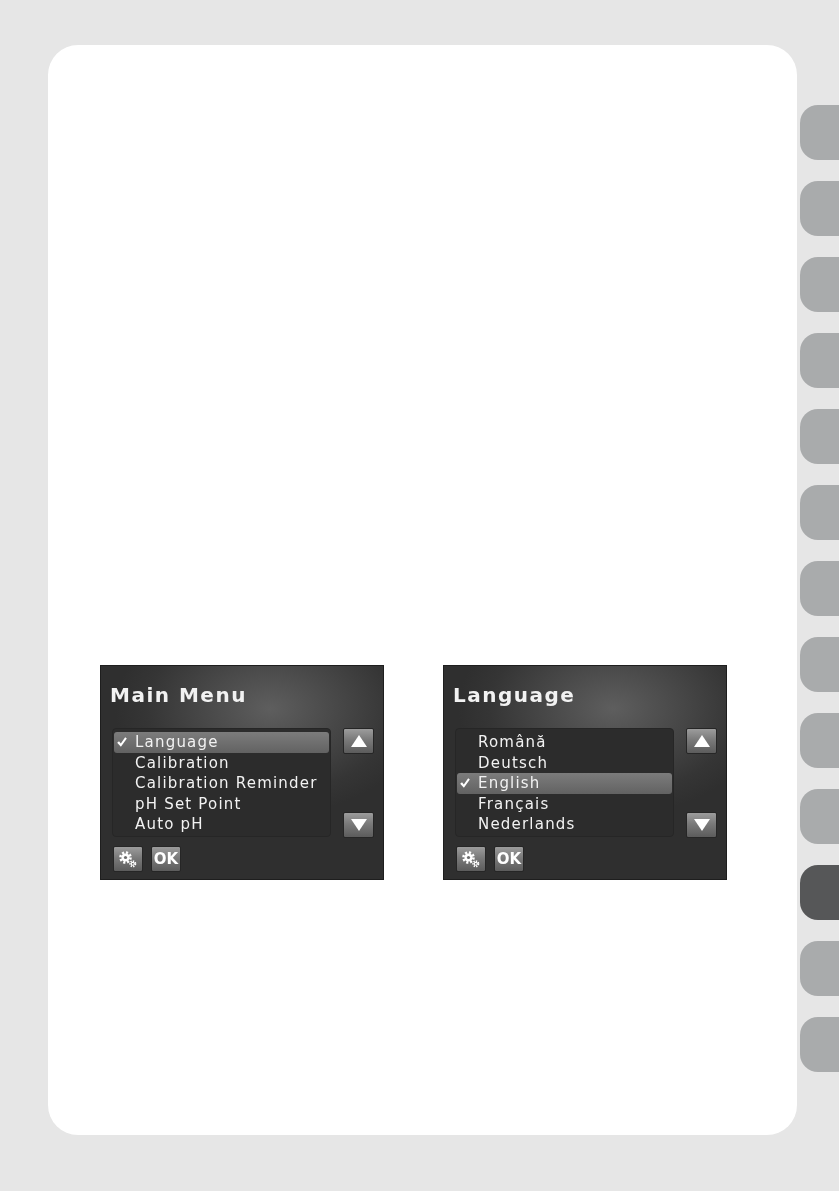 The image size is (839, 1191). I want to click on menu-item: Română, so click(564, 742).